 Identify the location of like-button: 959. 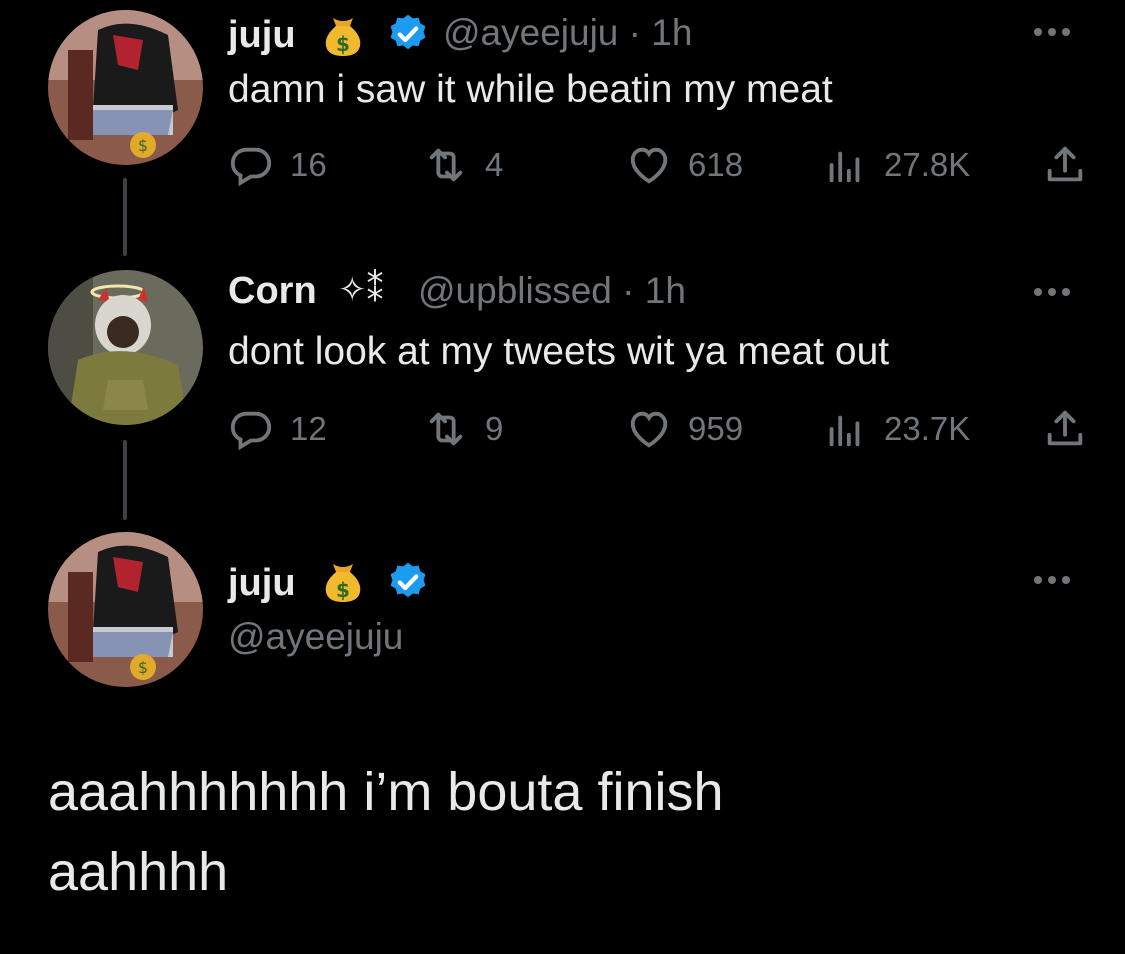
(684, 429).